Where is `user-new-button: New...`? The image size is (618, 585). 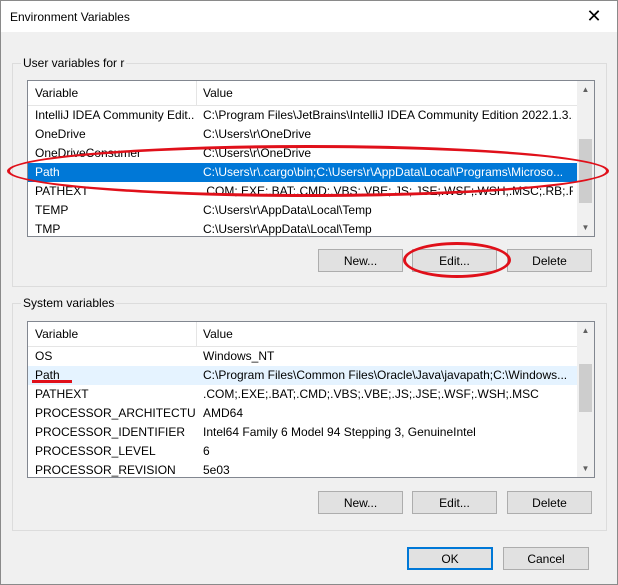
user-new-button: New... is located at coordinates (360, 260).